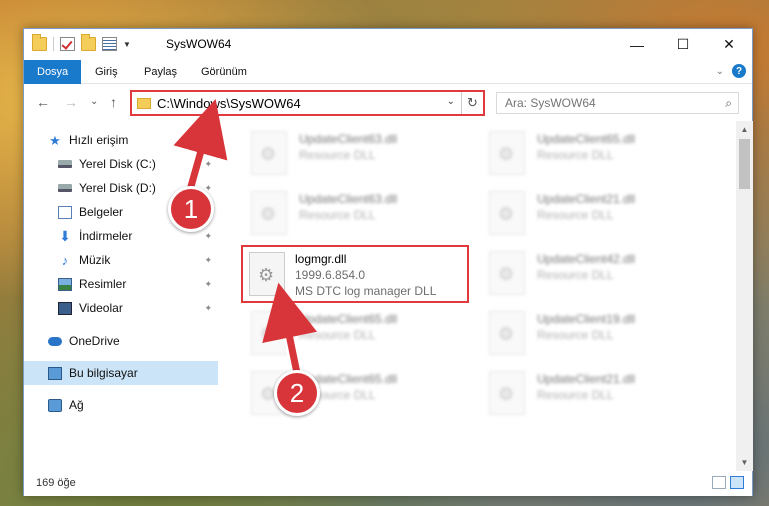 The height and width of the screenshot is (506, 769). Describe the element at coordinates (245, 241) in the screenshot. I see `annotation-arrows` at that location.